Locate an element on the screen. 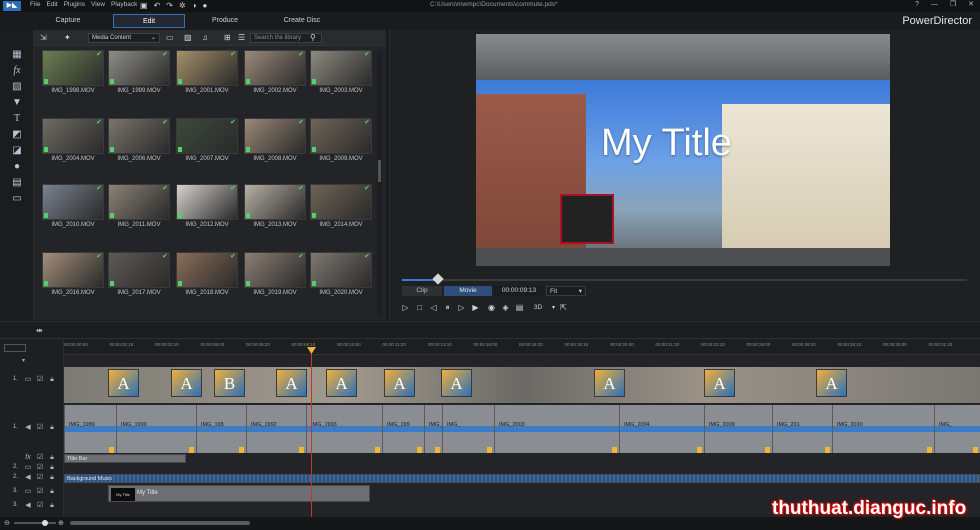  audio-clip: IMG_1993 is located at coordinates (344, 429).